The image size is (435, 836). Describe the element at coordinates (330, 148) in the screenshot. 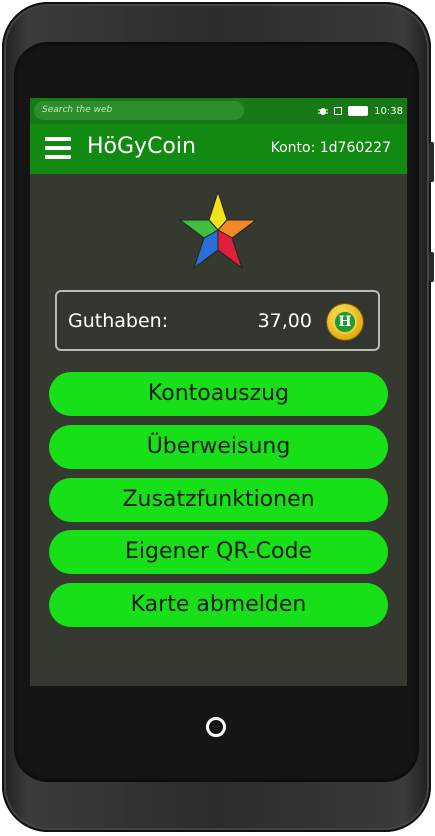

I see `account-number: Konto: 1d760227` at that location.